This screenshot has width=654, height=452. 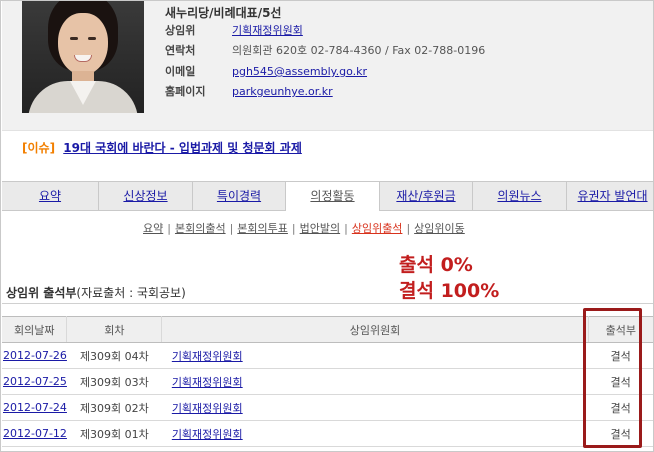 What do you see at coordinates (333, 196) in the screenshot?
I see `tab-activity: 의정활동` at bounding box center [333, 196].